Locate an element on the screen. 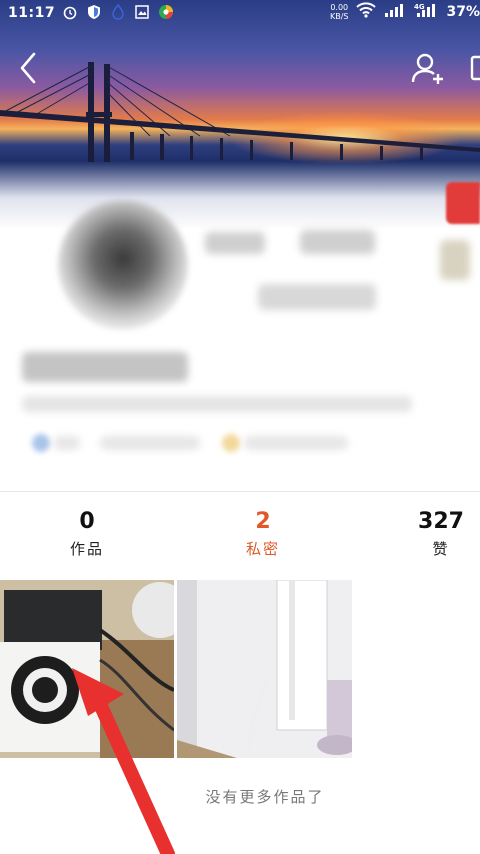  droplet-icon is located at coordinates (118, 11).